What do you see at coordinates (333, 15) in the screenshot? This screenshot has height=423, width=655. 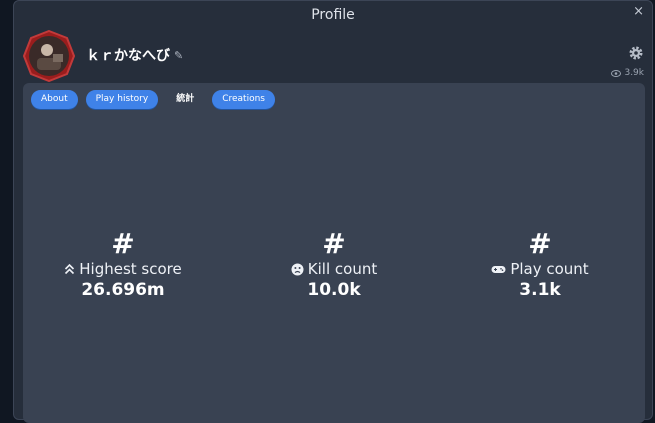 I see `window-title: Profile` at bounding box center [333, 15].